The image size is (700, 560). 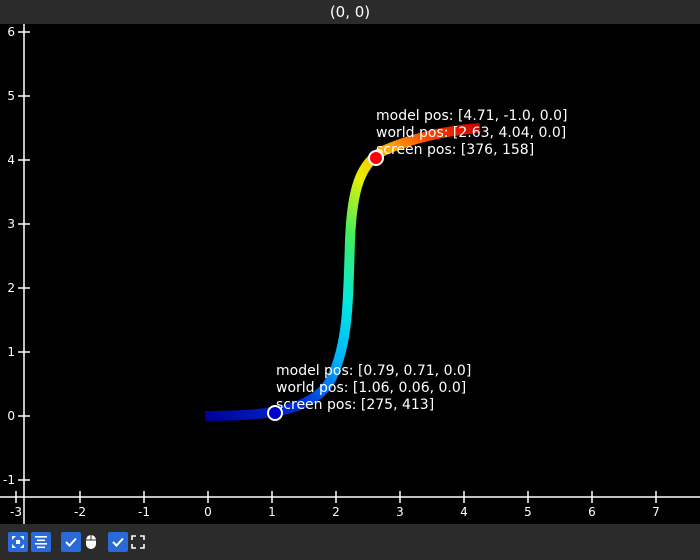 What do you see at coordinates (11, 288) in the screenshot?
I see `y-tick-label: 2` at bounding box center [11, 288].